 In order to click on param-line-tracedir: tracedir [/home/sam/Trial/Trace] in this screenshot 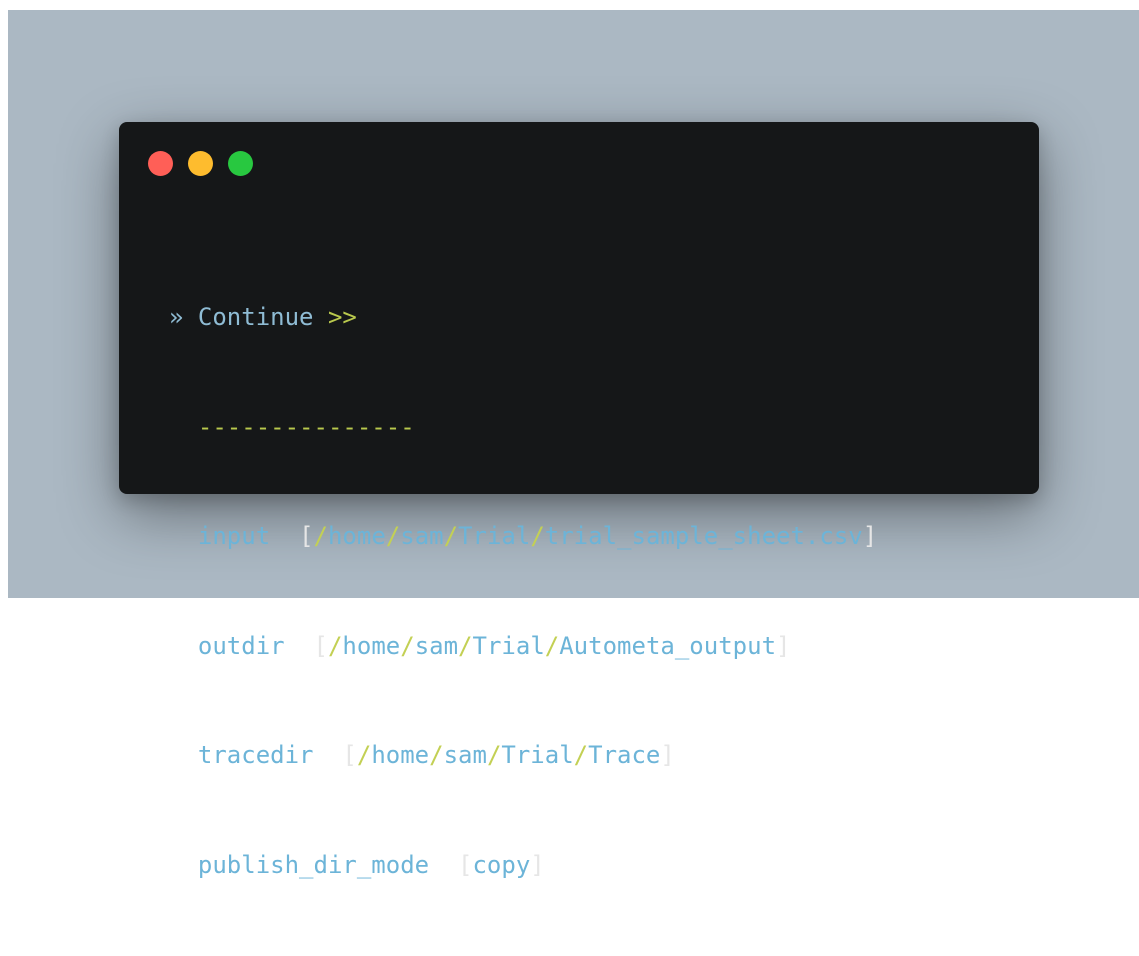, I will do `click(523, 755)`.